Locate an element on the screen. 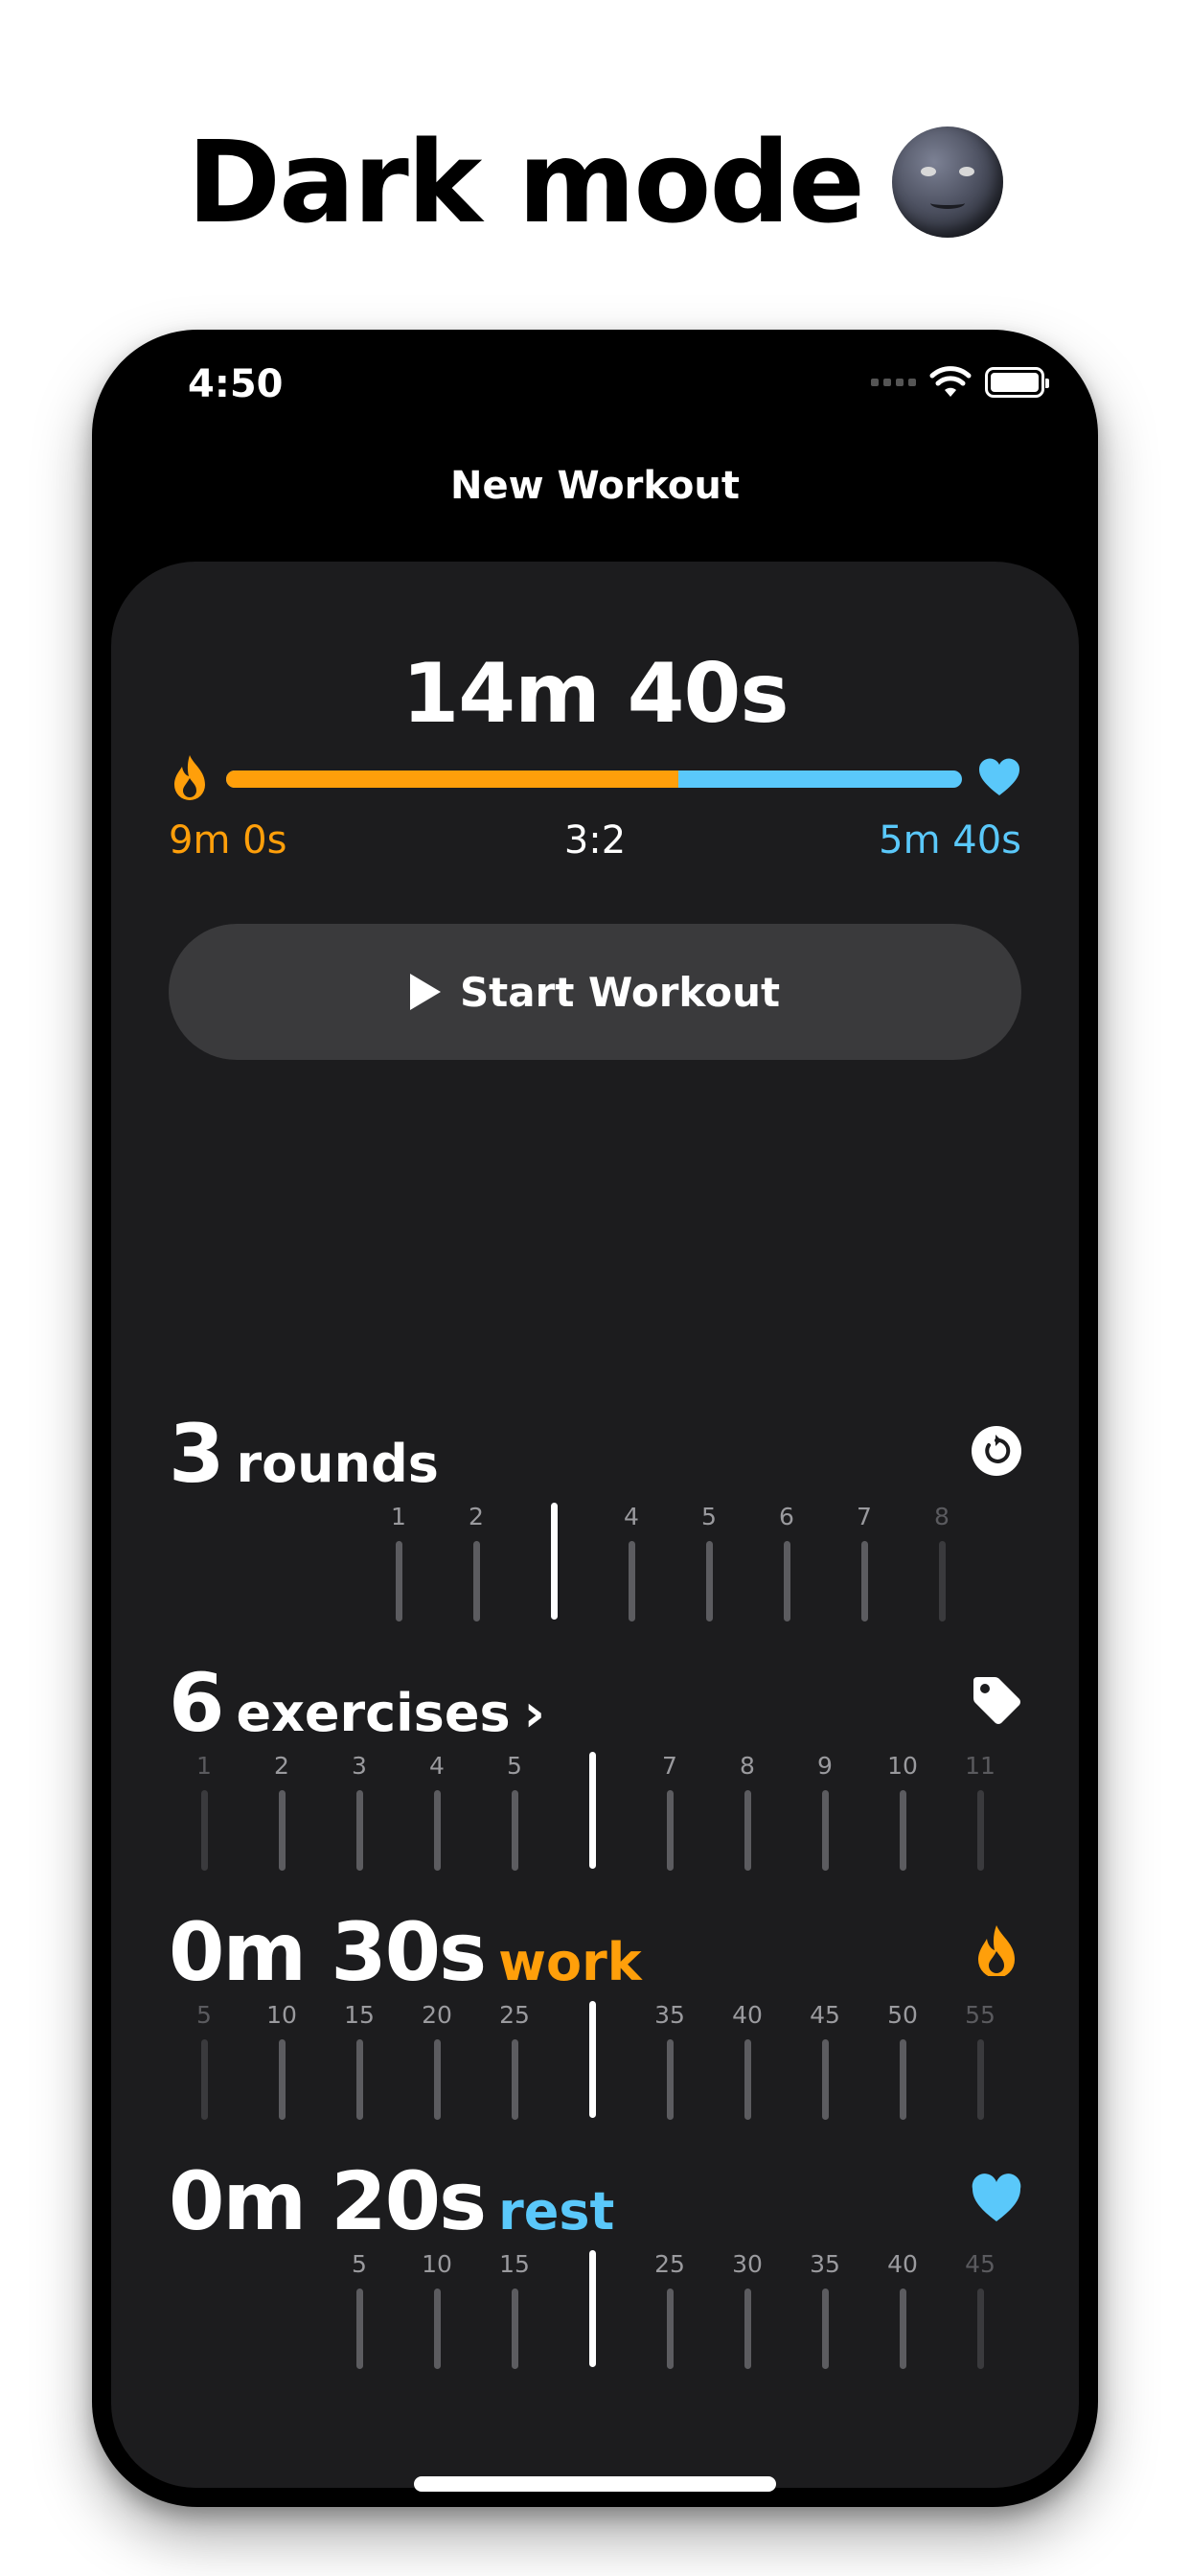 The image size is (1190, 2576). nav-title: New Workout is located at coordinates (595, 486).